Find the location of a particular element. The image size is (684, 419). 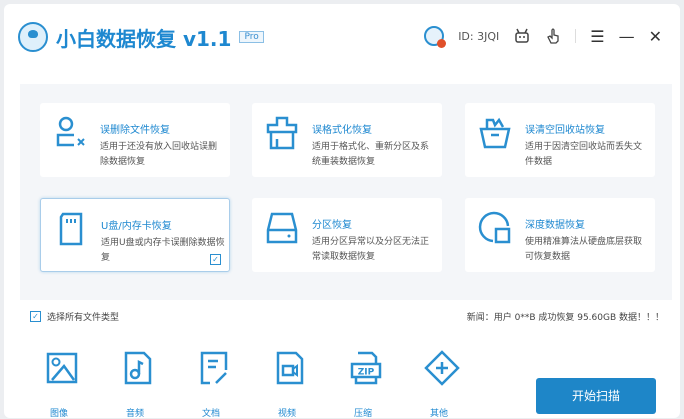

audio-icon is located at coordinates (138, 368).